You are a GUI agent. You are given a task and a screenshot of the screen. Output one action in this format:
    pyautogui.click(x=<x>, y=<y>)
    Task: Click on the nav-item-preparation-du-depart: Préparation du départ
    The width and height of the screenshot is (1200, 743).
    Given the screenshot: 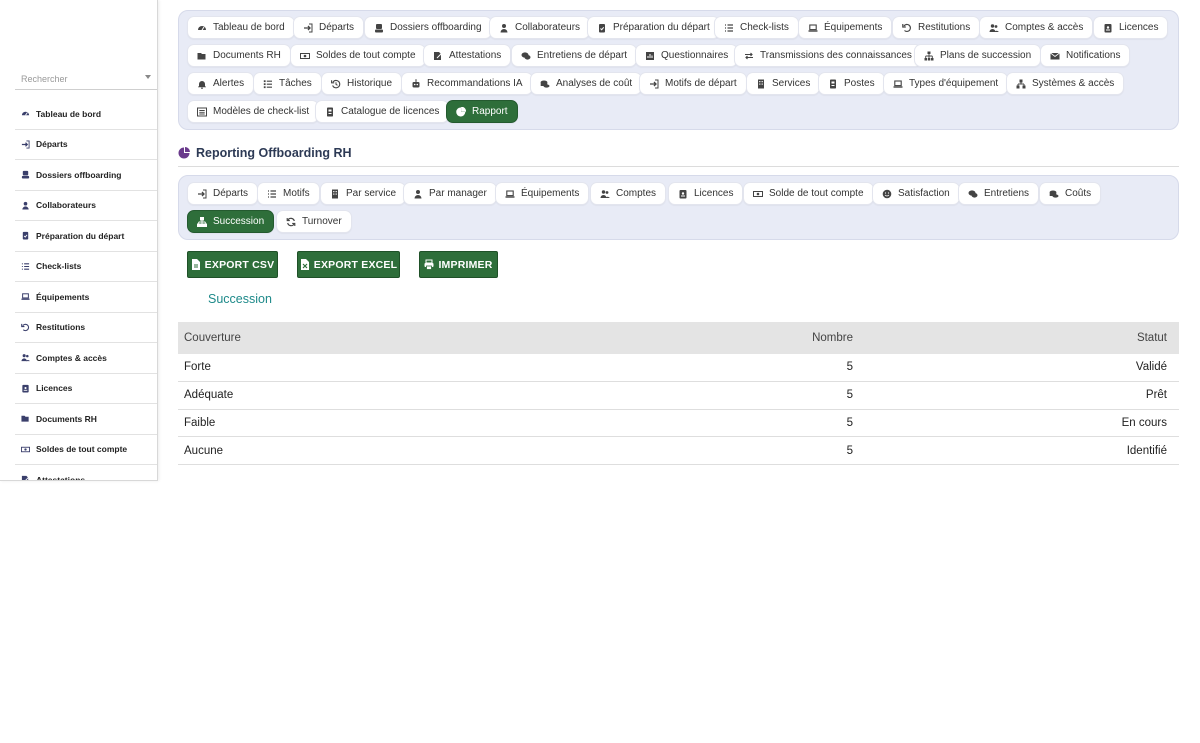 What is the action you would take?
    pyautogui.click(x=653, y=27)
    